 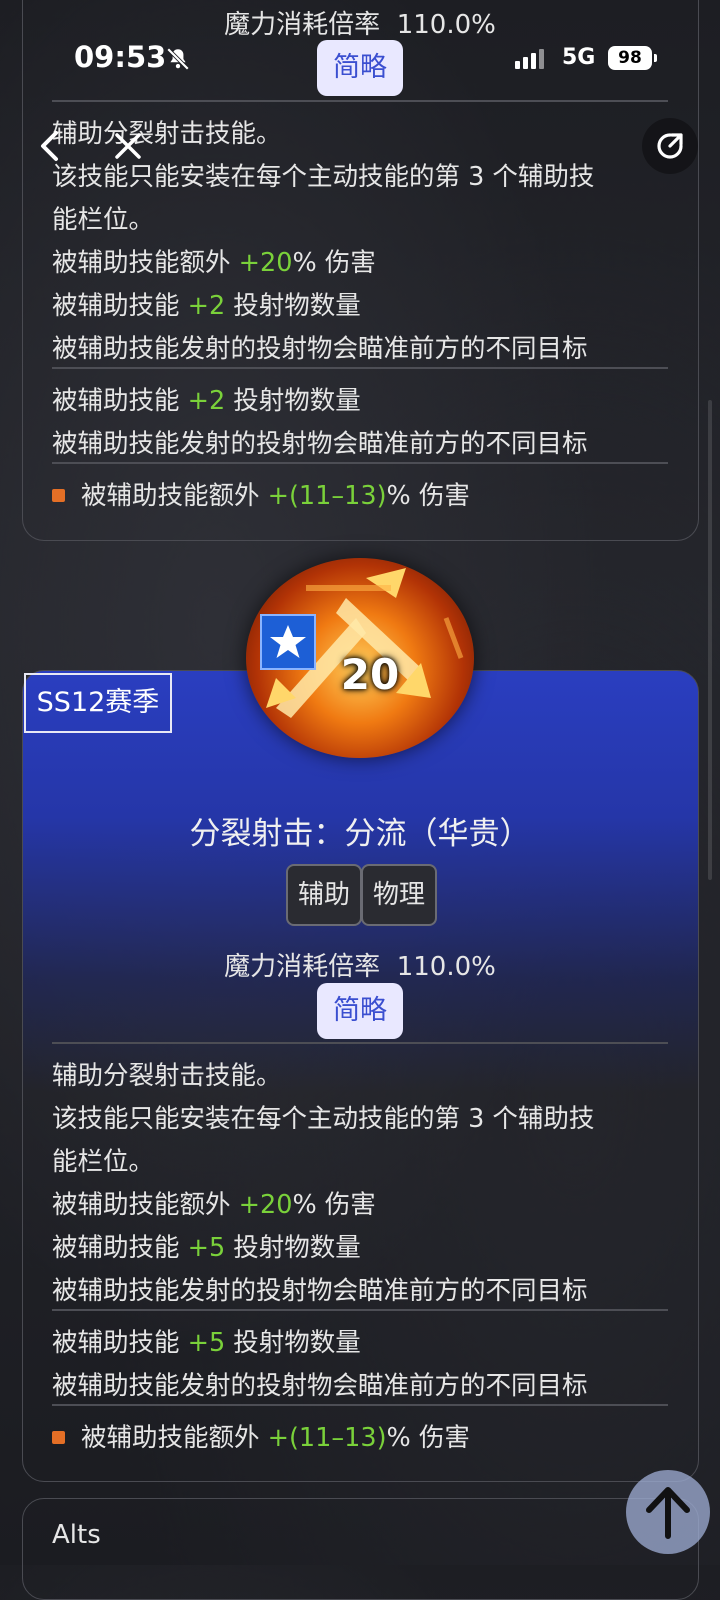 I want to click on network-type: 5G, so click(x=579, y=57).